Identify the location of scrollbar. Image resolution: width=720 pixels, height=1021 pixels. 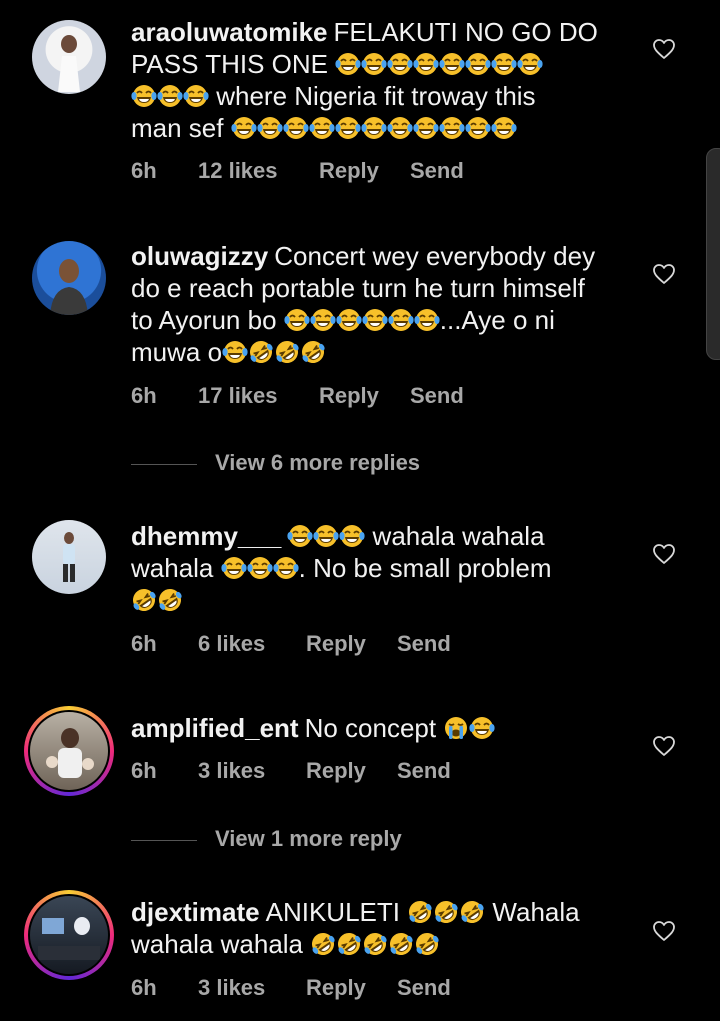
(713, 254).